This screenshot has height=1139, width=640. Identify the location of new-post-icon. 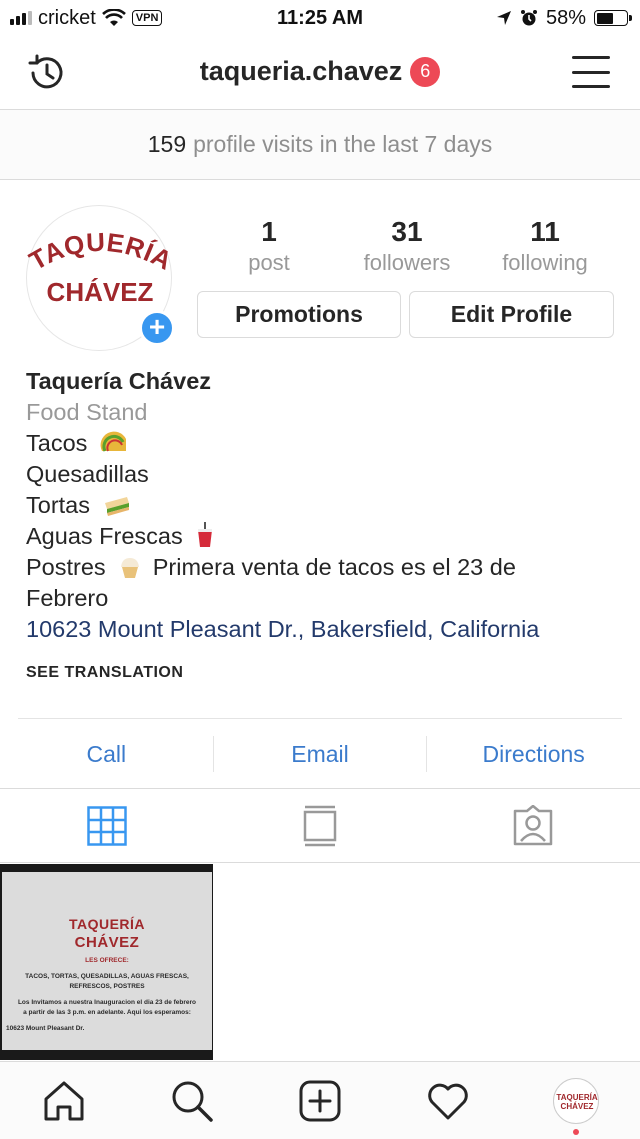
(320, 1100).